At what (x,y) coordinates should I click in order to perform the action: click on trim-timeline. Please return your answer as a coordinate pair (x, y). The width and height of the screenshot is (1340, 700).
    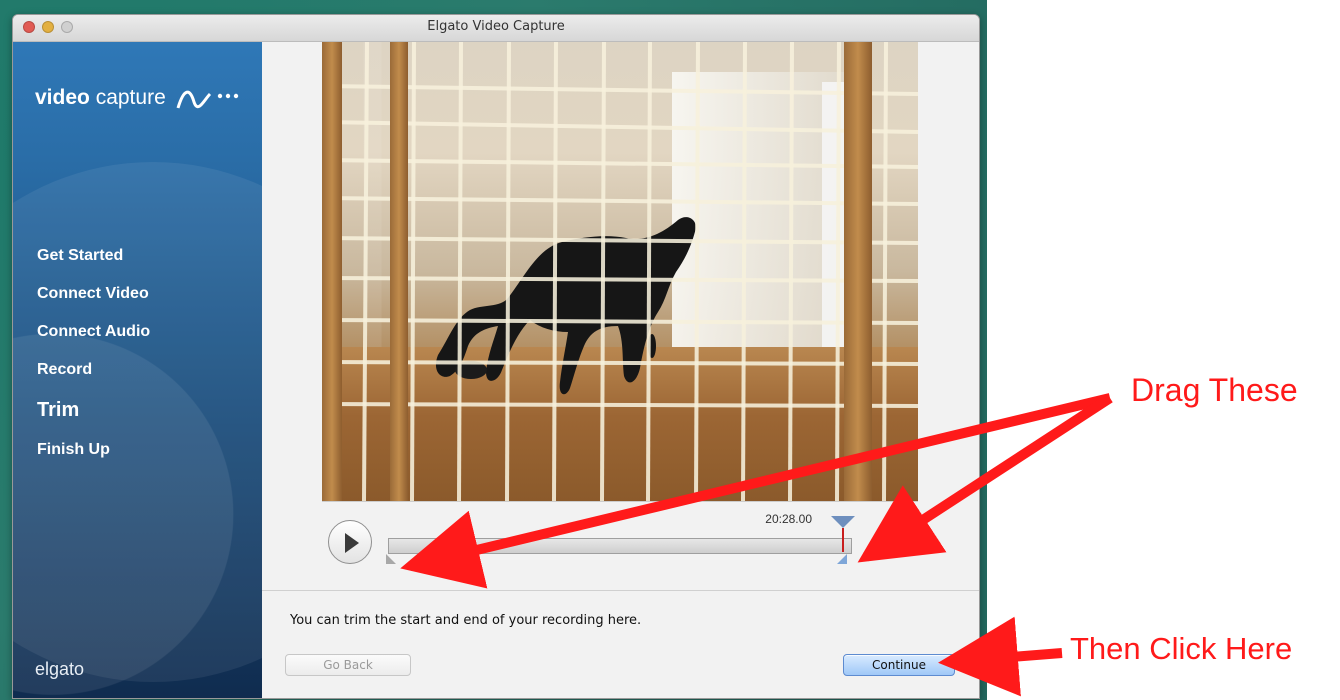
    Looking at the image, I should click on (620, 546).